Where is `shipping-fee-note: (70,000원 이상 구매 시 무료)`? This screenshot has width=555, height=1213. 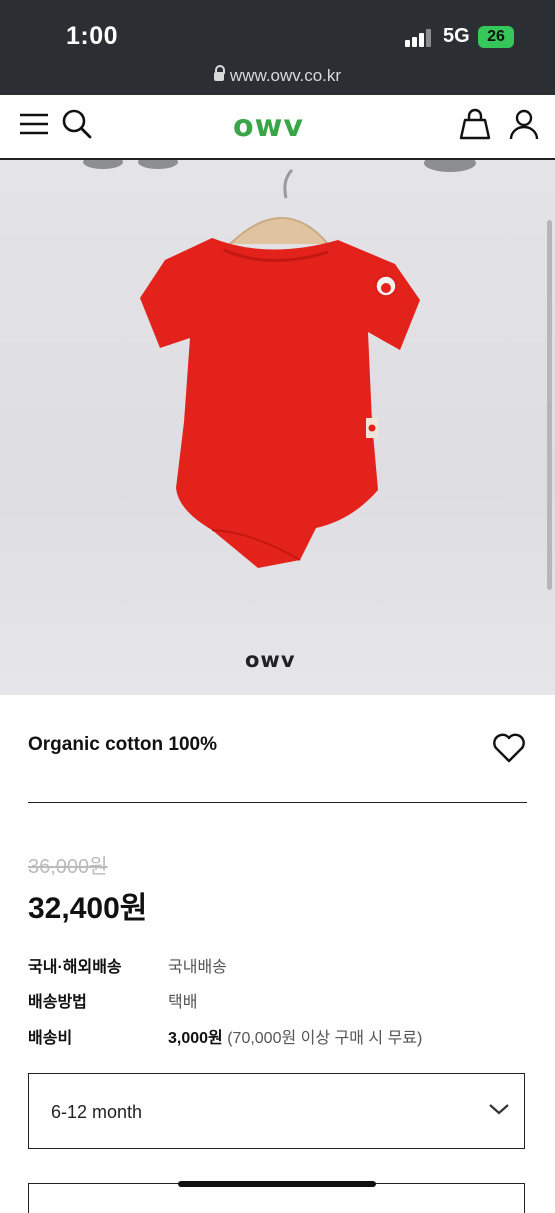
shipping-fee-note: (70,000원 이상 구매 시 무료) is located at coordinates (322, 1038).